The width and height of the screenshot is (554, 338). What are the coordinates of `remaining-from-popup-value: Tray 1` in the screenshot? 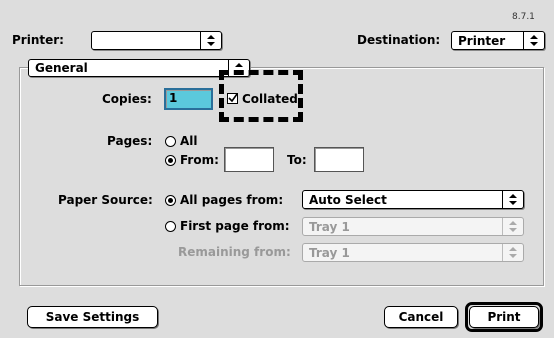 It's located at (329, 253).